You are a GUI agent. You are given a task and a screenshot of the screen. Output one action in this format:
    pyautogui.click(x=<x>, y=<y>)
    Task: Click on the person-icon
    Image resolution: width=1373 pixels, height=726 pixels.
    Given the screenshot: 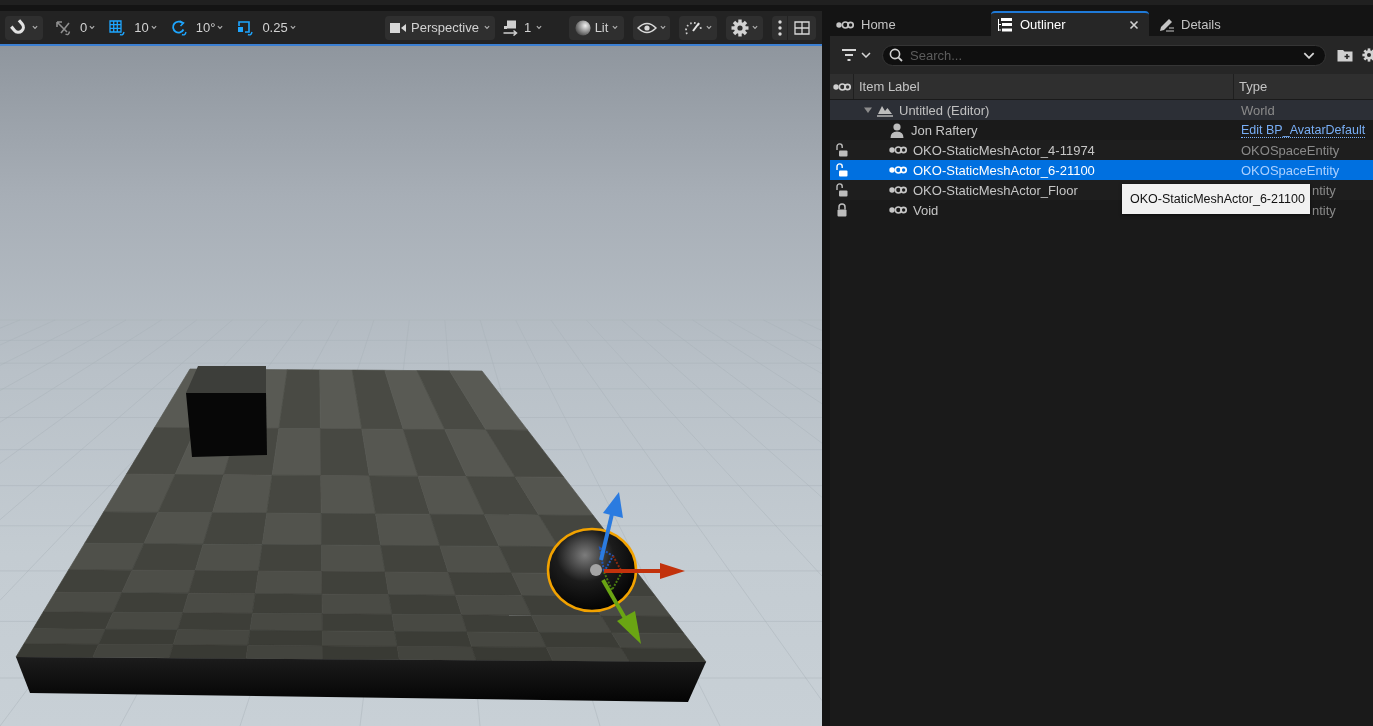 What is the action you would take?
    pyautogui.click(x=897, y=130)
    